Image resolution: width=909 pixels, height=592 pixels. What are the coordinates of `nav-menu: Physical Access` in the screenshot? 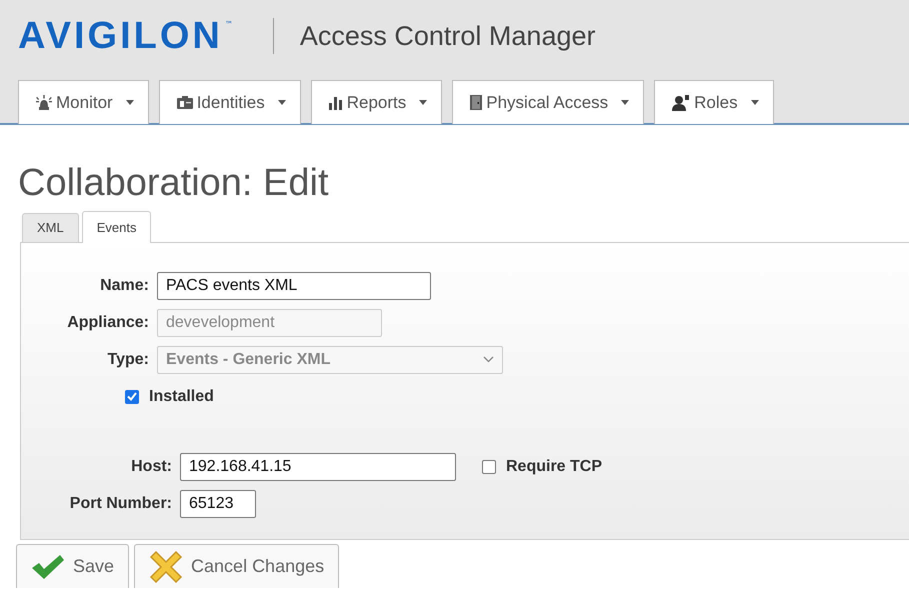 It's located at (548, 102).